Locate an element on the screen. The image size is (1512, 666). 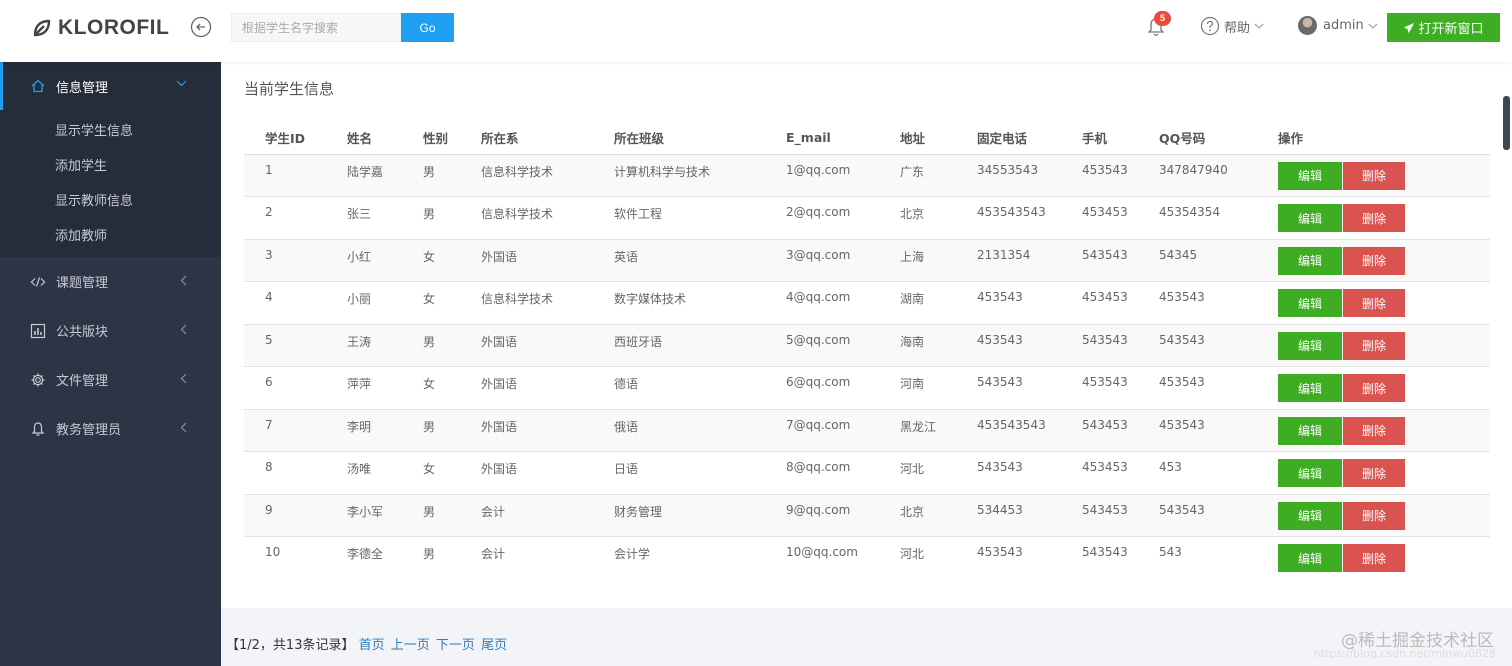
submenu-item-show-teachers: 显示教师信息 is located at coordinates (110, 201).